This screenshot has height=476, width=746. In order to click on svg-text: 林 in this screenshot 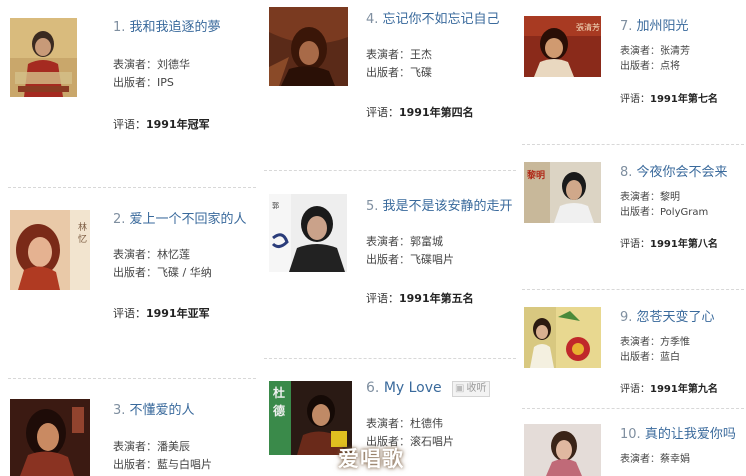, I will do `click(82, 227)`.